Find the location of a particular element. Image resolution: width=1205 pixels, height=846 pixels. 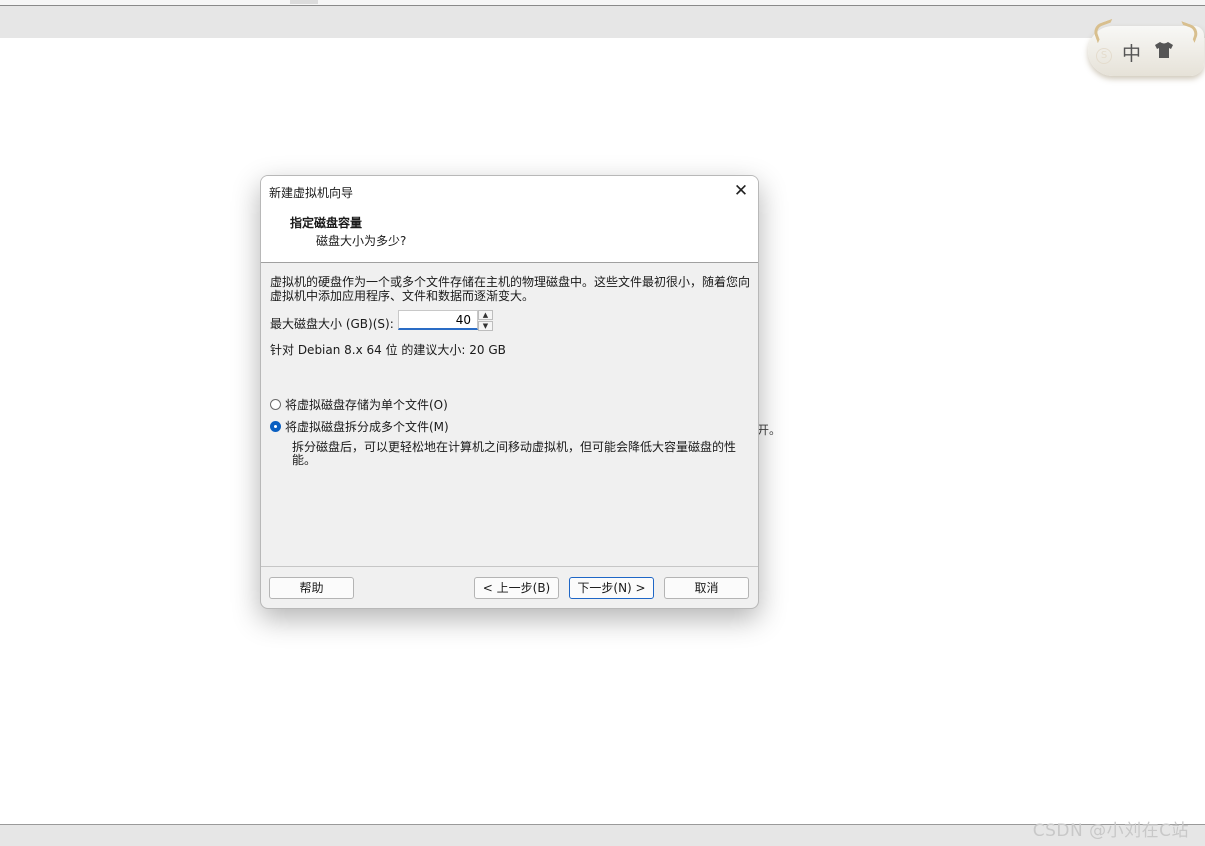

ime-toolbar: S 中 is located at coordinates (1146, 47).